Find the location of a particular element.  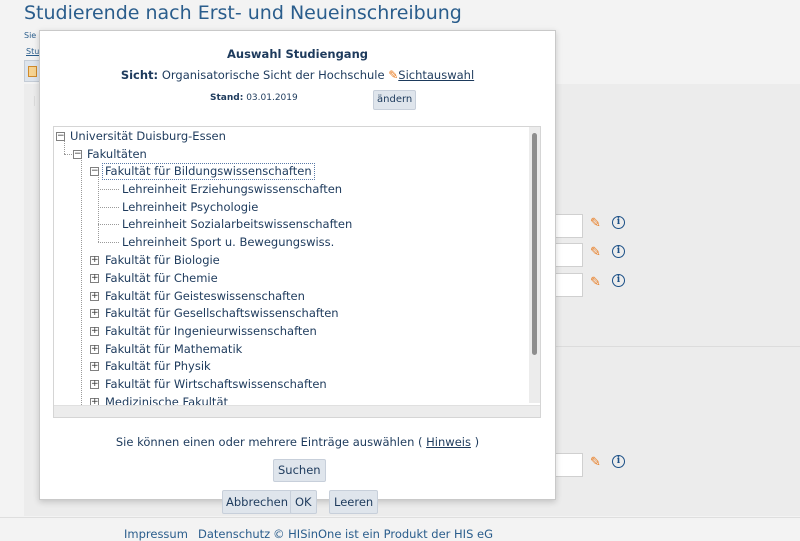

vertical-scrollbar is located at coordinates (534, 265).